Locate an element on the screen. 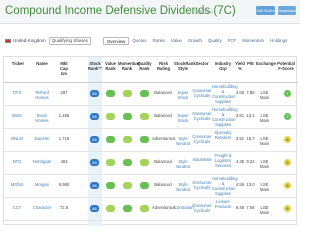  industry-cell: Freight & Logistics Services is located at coordinates (223, 160).